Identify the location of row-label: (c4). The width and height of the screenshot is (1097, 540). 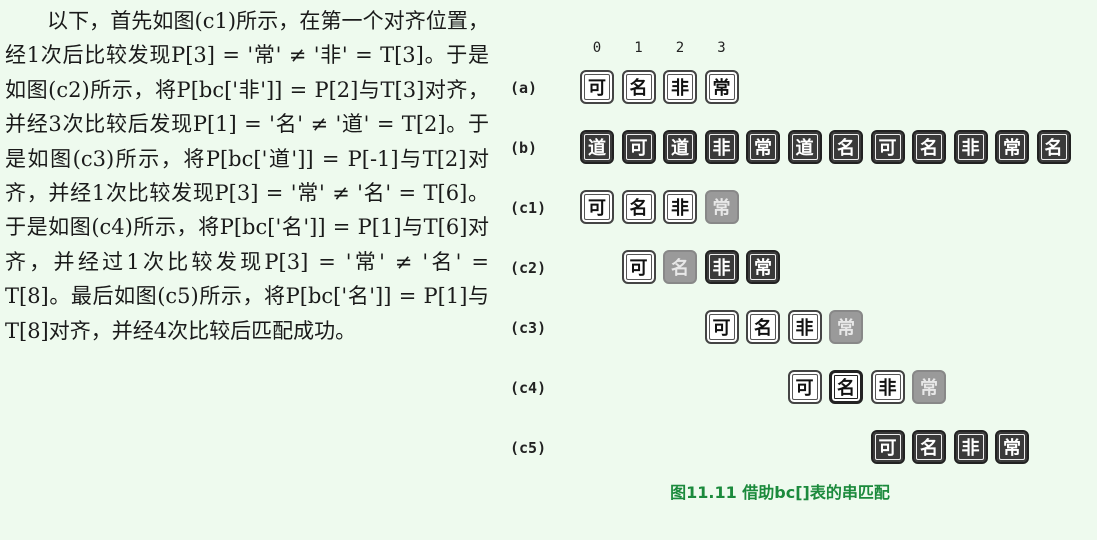
(528, 388).